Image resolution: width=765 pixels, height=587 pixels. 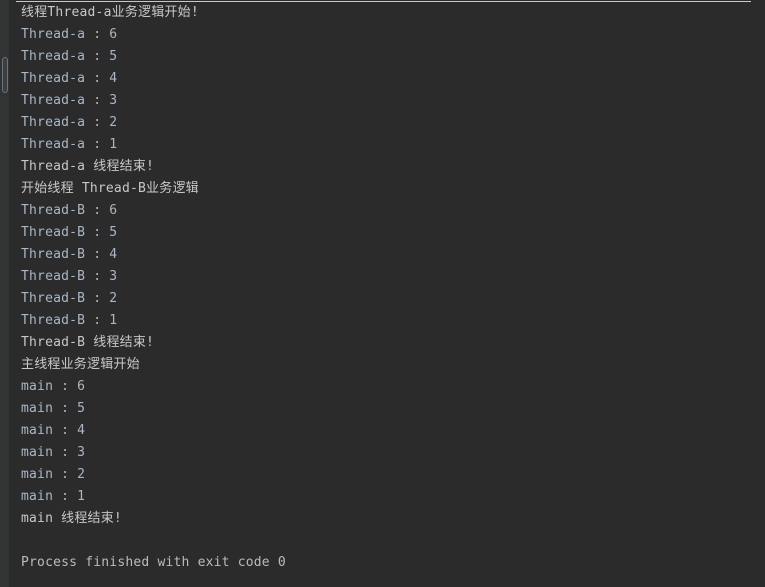 What do you see at coordinates (53, 474) in the screenshot?
I see `console-line: main : 2` at bounding box center [53, 474].